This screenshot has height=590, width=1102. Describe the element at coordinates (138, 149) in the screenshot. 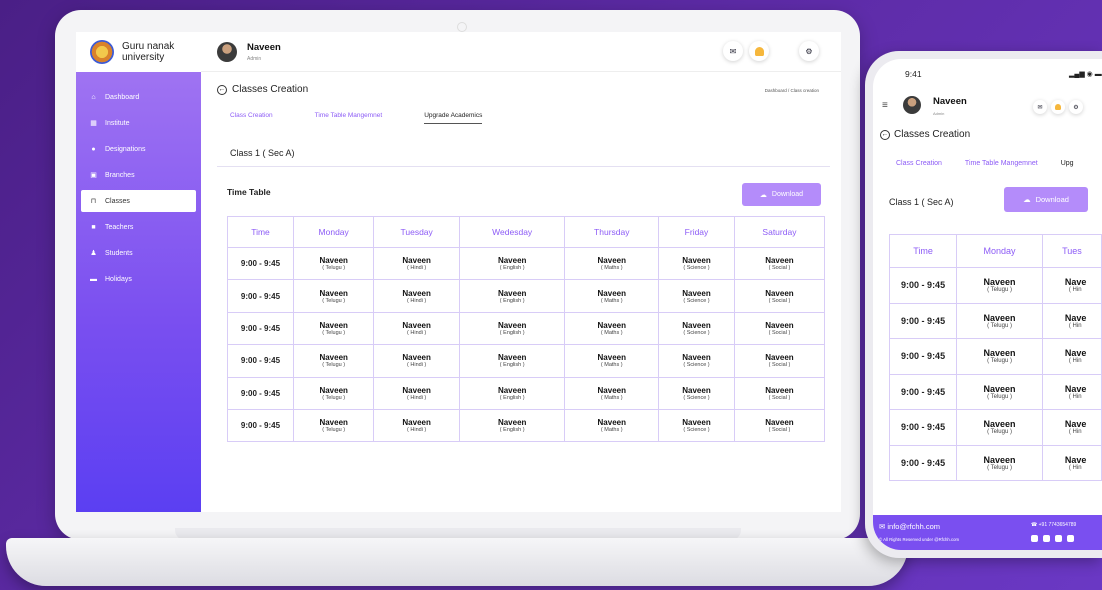

I see `sidebar-item-designations: ● Designations` at that location.